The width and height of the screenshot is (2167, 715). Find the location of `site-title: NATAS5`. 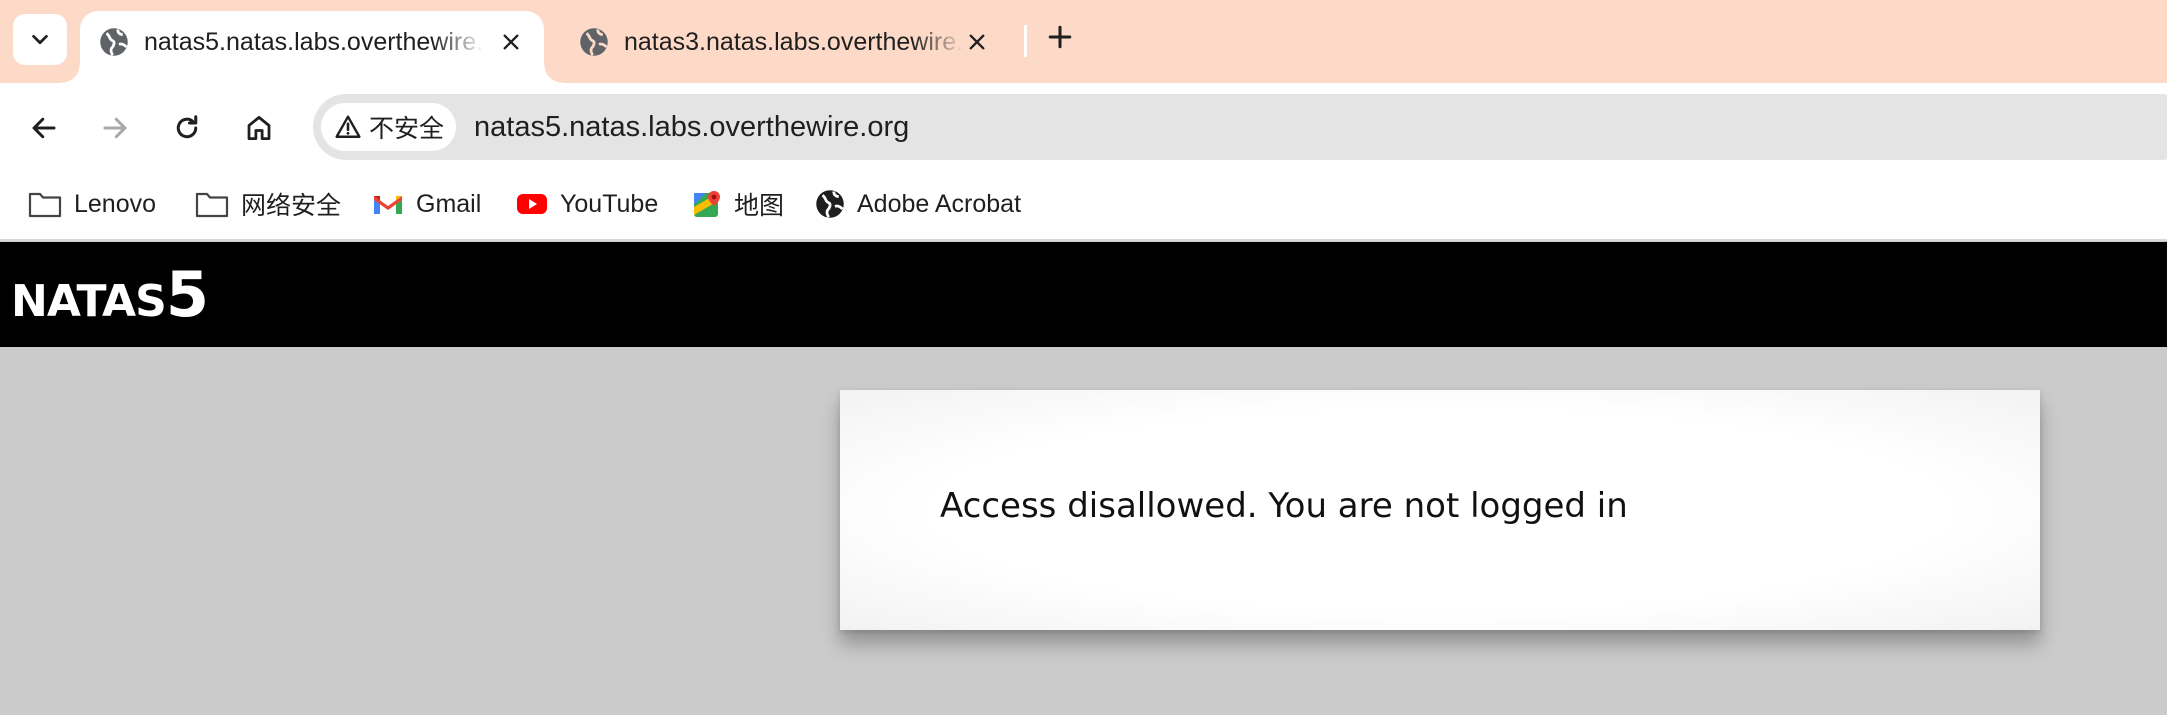

site-title: NATAS5 is located at coordinates (110, 294).